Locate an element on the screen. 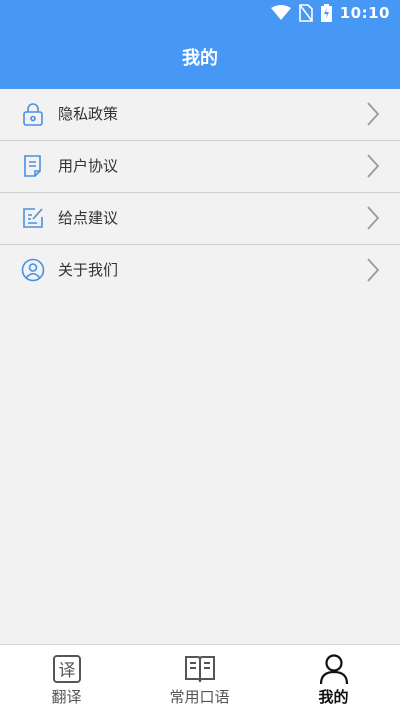  menu-item-label: 给点建议 is located at coordinates (88, 218).